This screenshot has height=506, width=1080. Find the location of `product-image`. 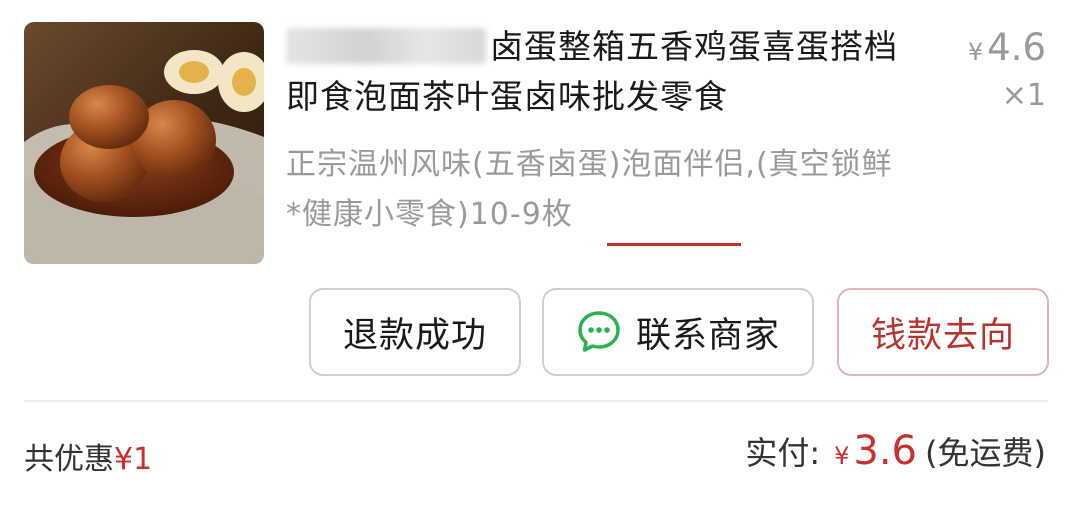

product-image is located at coordinates (144, 143).